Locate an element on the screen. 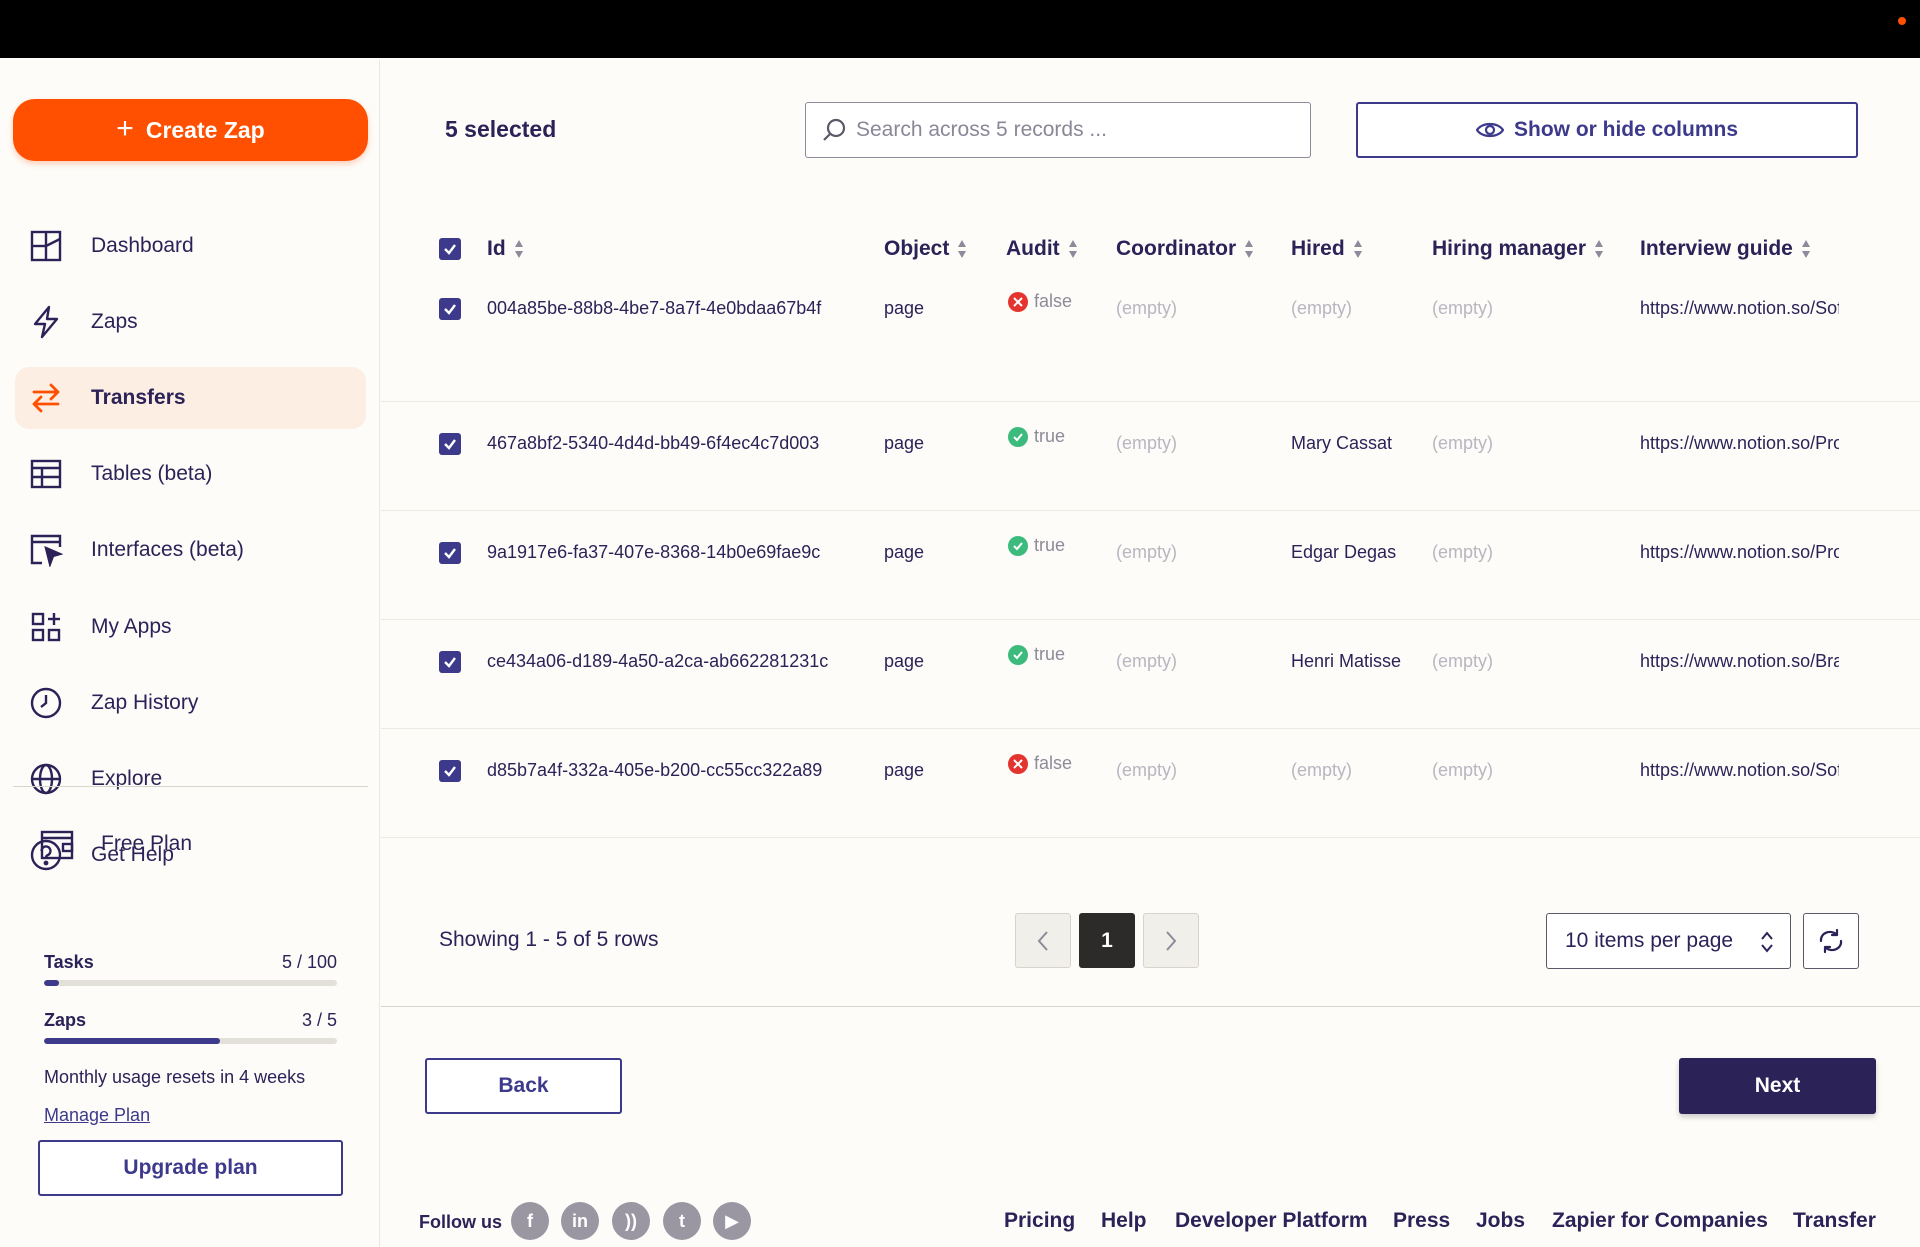 Image resolution: width=1920 pixels, height=1247 pixels. cell-hired: Henri Matisse is located at coordinates (1346, 661).